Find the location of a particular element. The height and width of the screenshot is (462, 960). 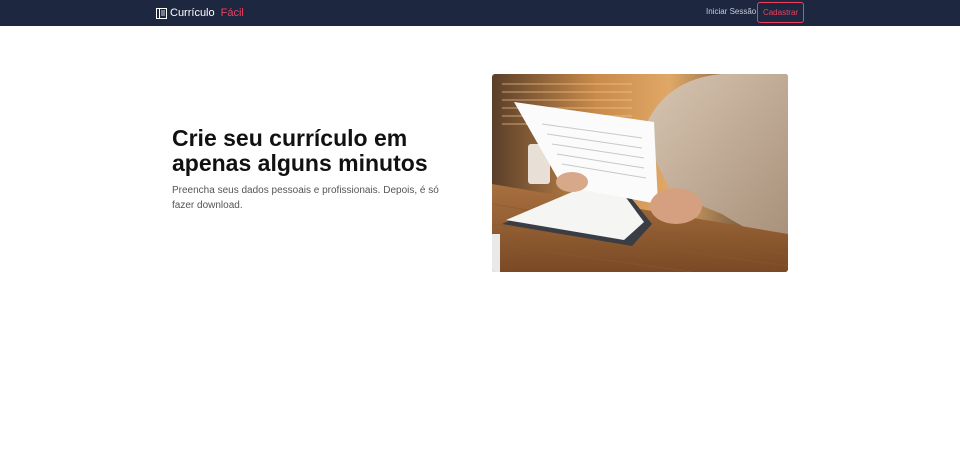

brand-logo-link: Currículo Fácil is located at coordinates (200, 13).